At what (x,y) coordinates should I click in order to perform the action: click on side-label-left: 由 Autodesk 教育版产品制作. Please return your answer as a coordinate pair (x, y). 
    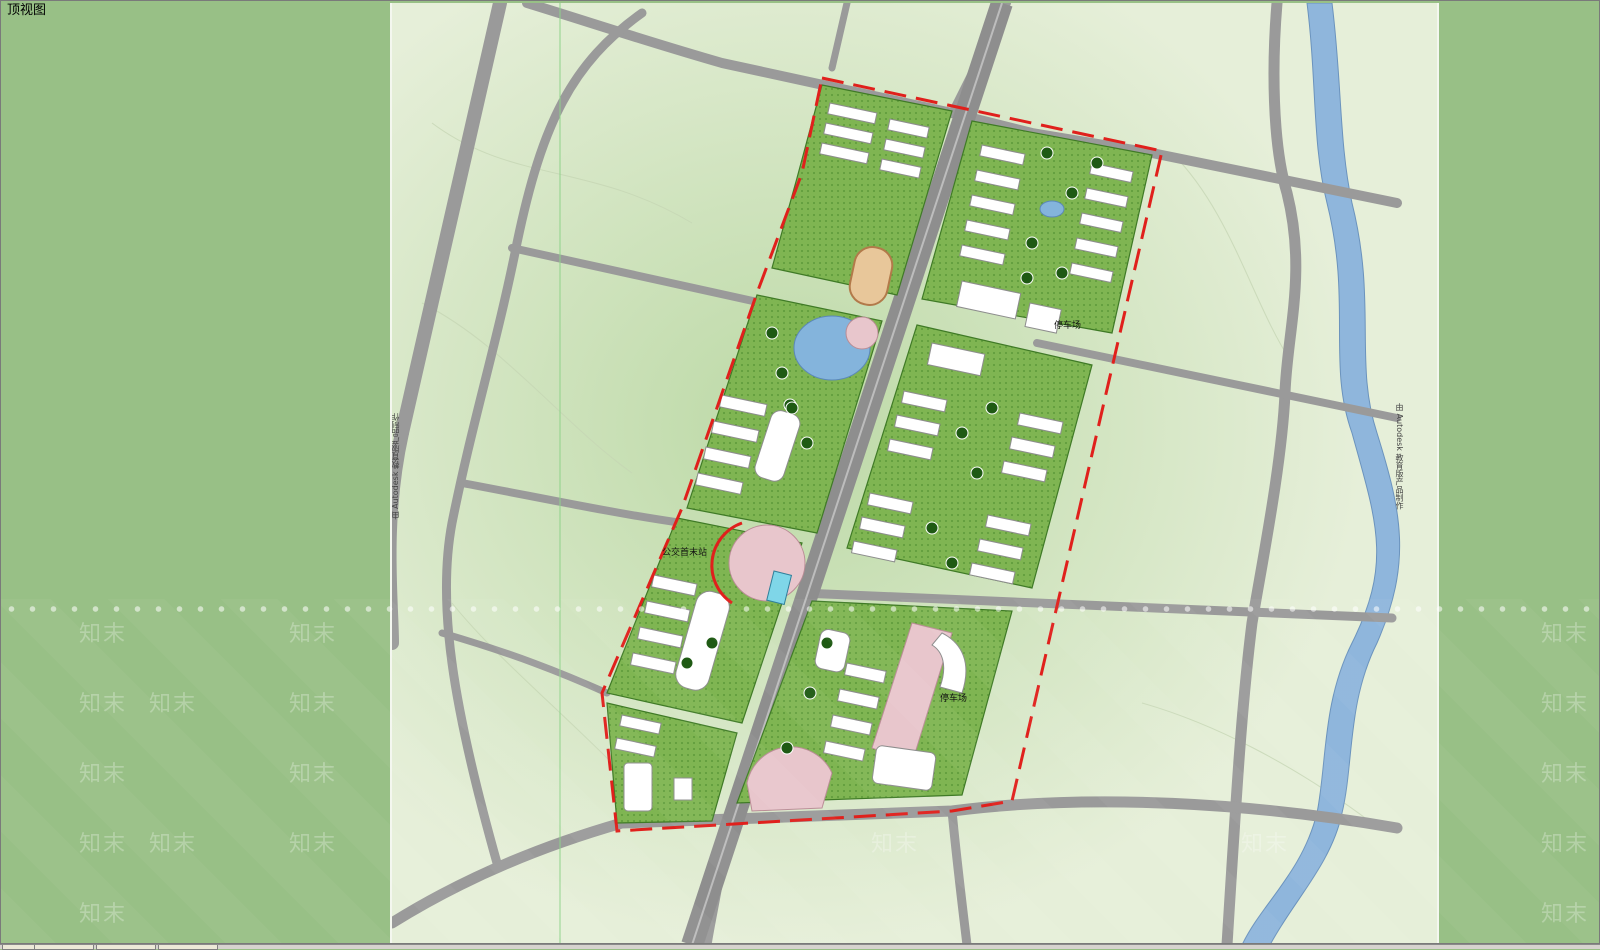
    Looking at the image, I should click on (395, 466).